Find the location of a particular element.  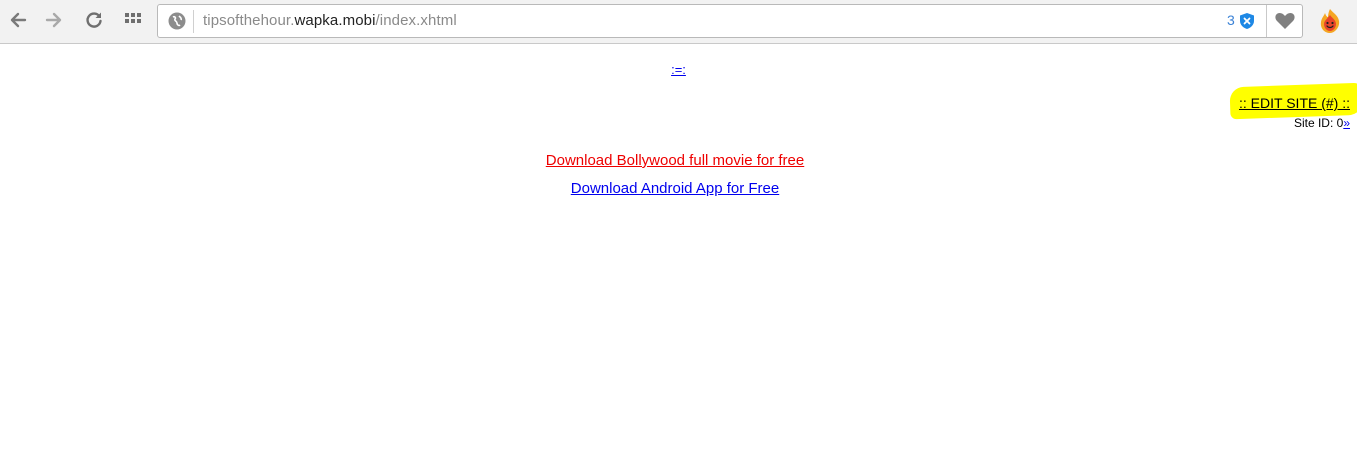

top-menu-link: :=: is located at coordinates (678, 69).